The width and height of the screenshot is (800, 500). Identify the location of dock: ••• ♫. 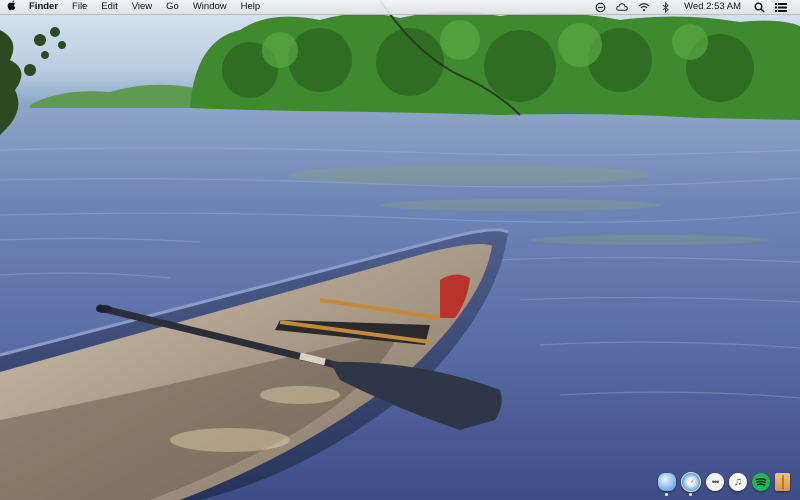
(724, 483).